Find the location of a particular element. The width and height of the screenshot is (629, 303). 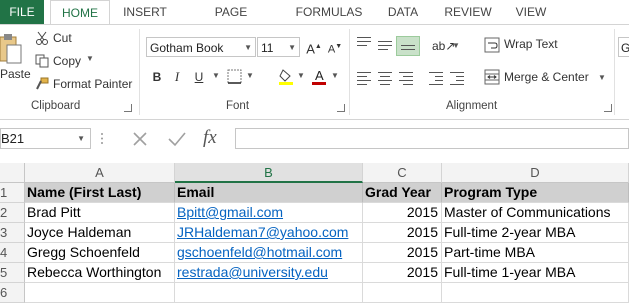

cell-c5: 2015 is located at coordinates (402, 273).